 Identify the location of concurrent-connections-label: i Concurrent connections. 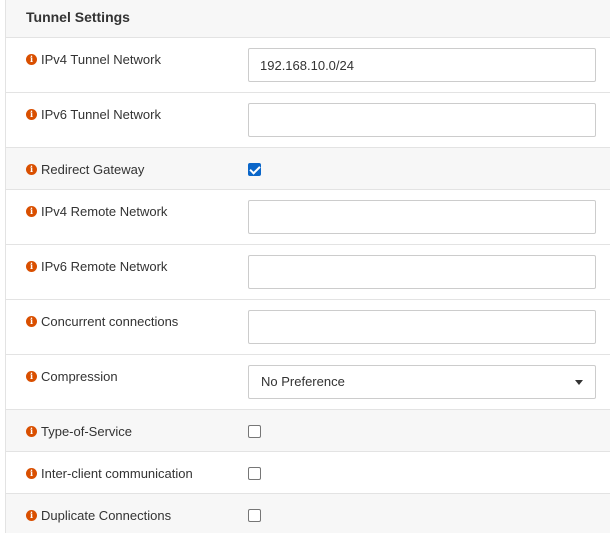
(102, 321).